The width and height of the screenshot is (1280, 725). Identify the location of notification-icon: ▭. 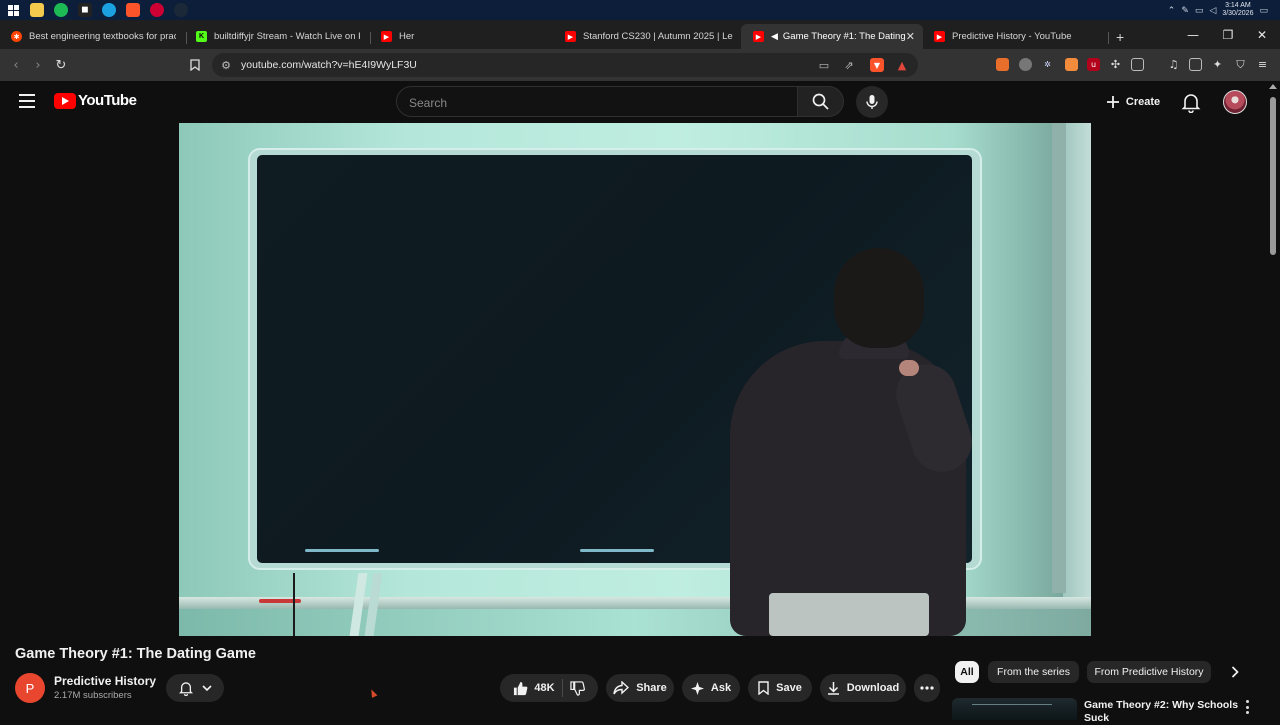
(1263, 10).